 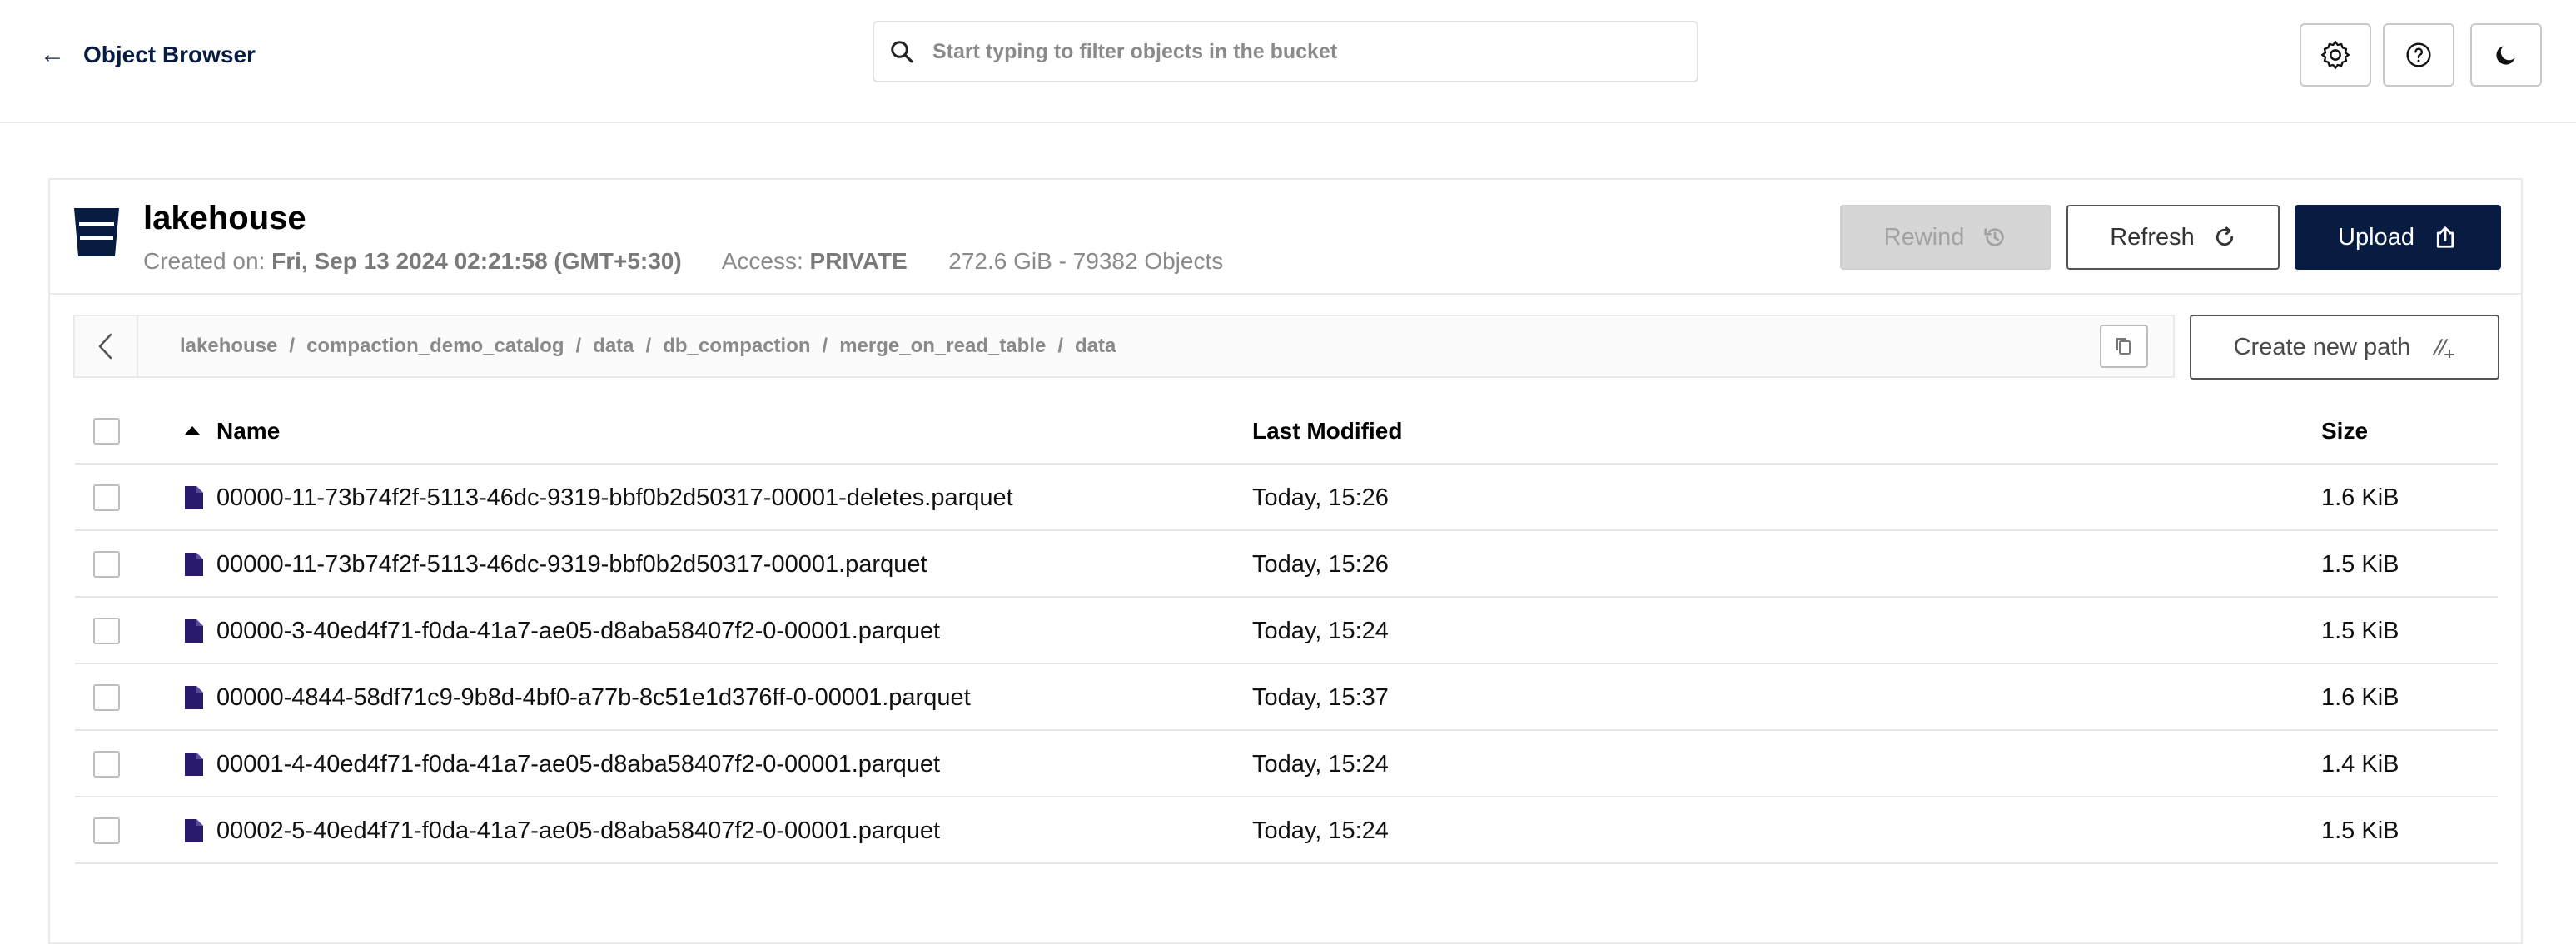 What do you see at coordinates (2344, 431) in the screenshot?
I see `size-column-header: Size` at bounding box center [2344, 431].